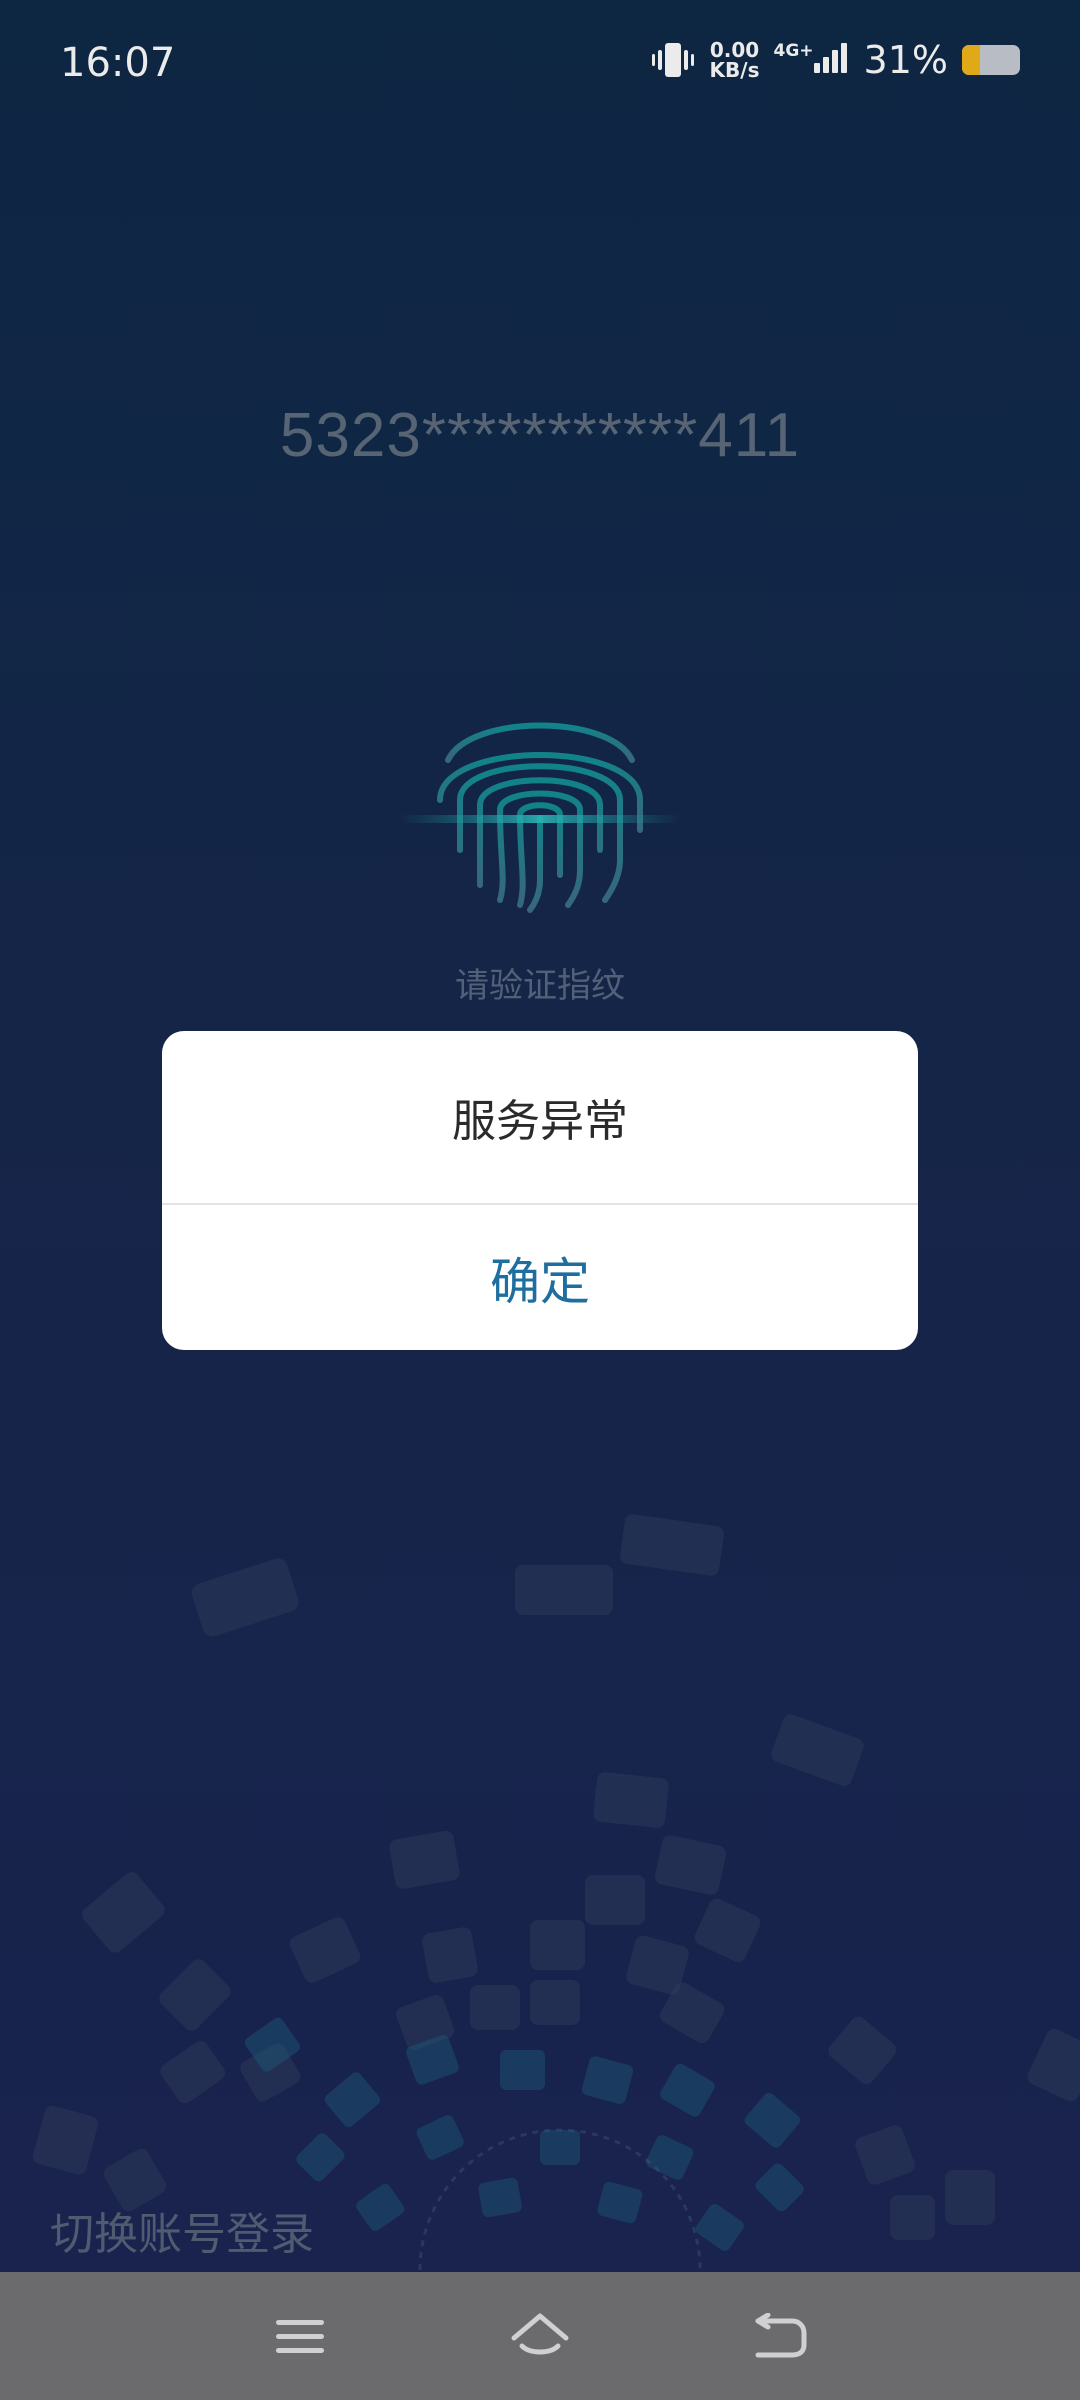  What do you see at coordinates (540, 1277) in the screenshot?
I see `confirm-button: 确定` at bounding box center [540, 1277].